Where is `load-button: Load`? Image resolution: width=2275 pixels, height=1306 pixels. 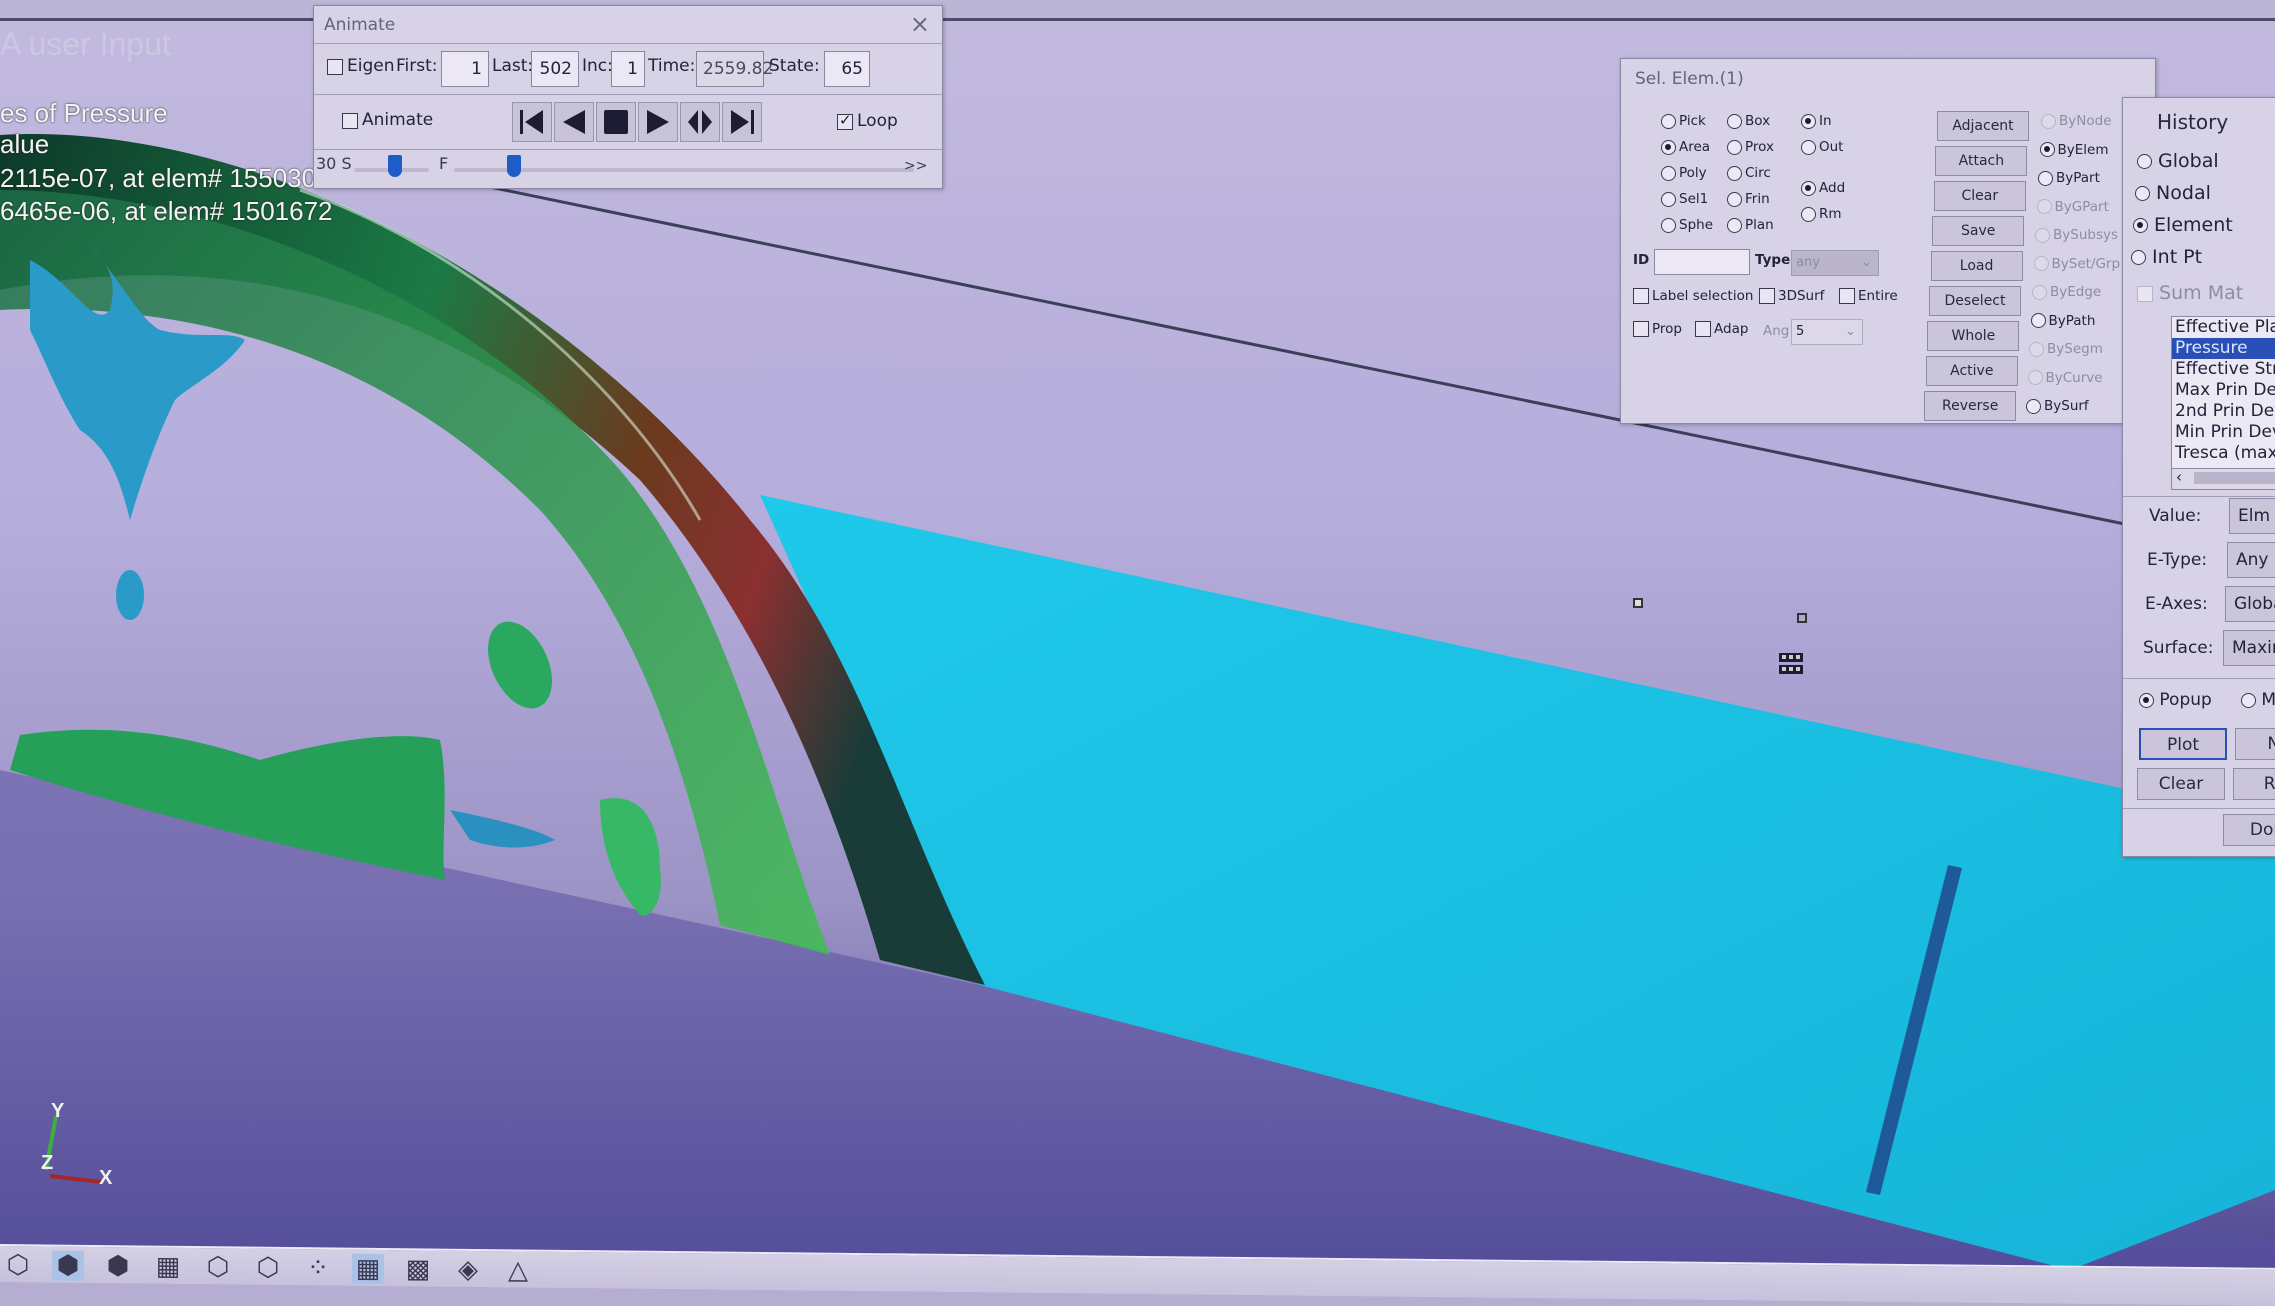
load-button: Load is located at coordinates (1976, 266).